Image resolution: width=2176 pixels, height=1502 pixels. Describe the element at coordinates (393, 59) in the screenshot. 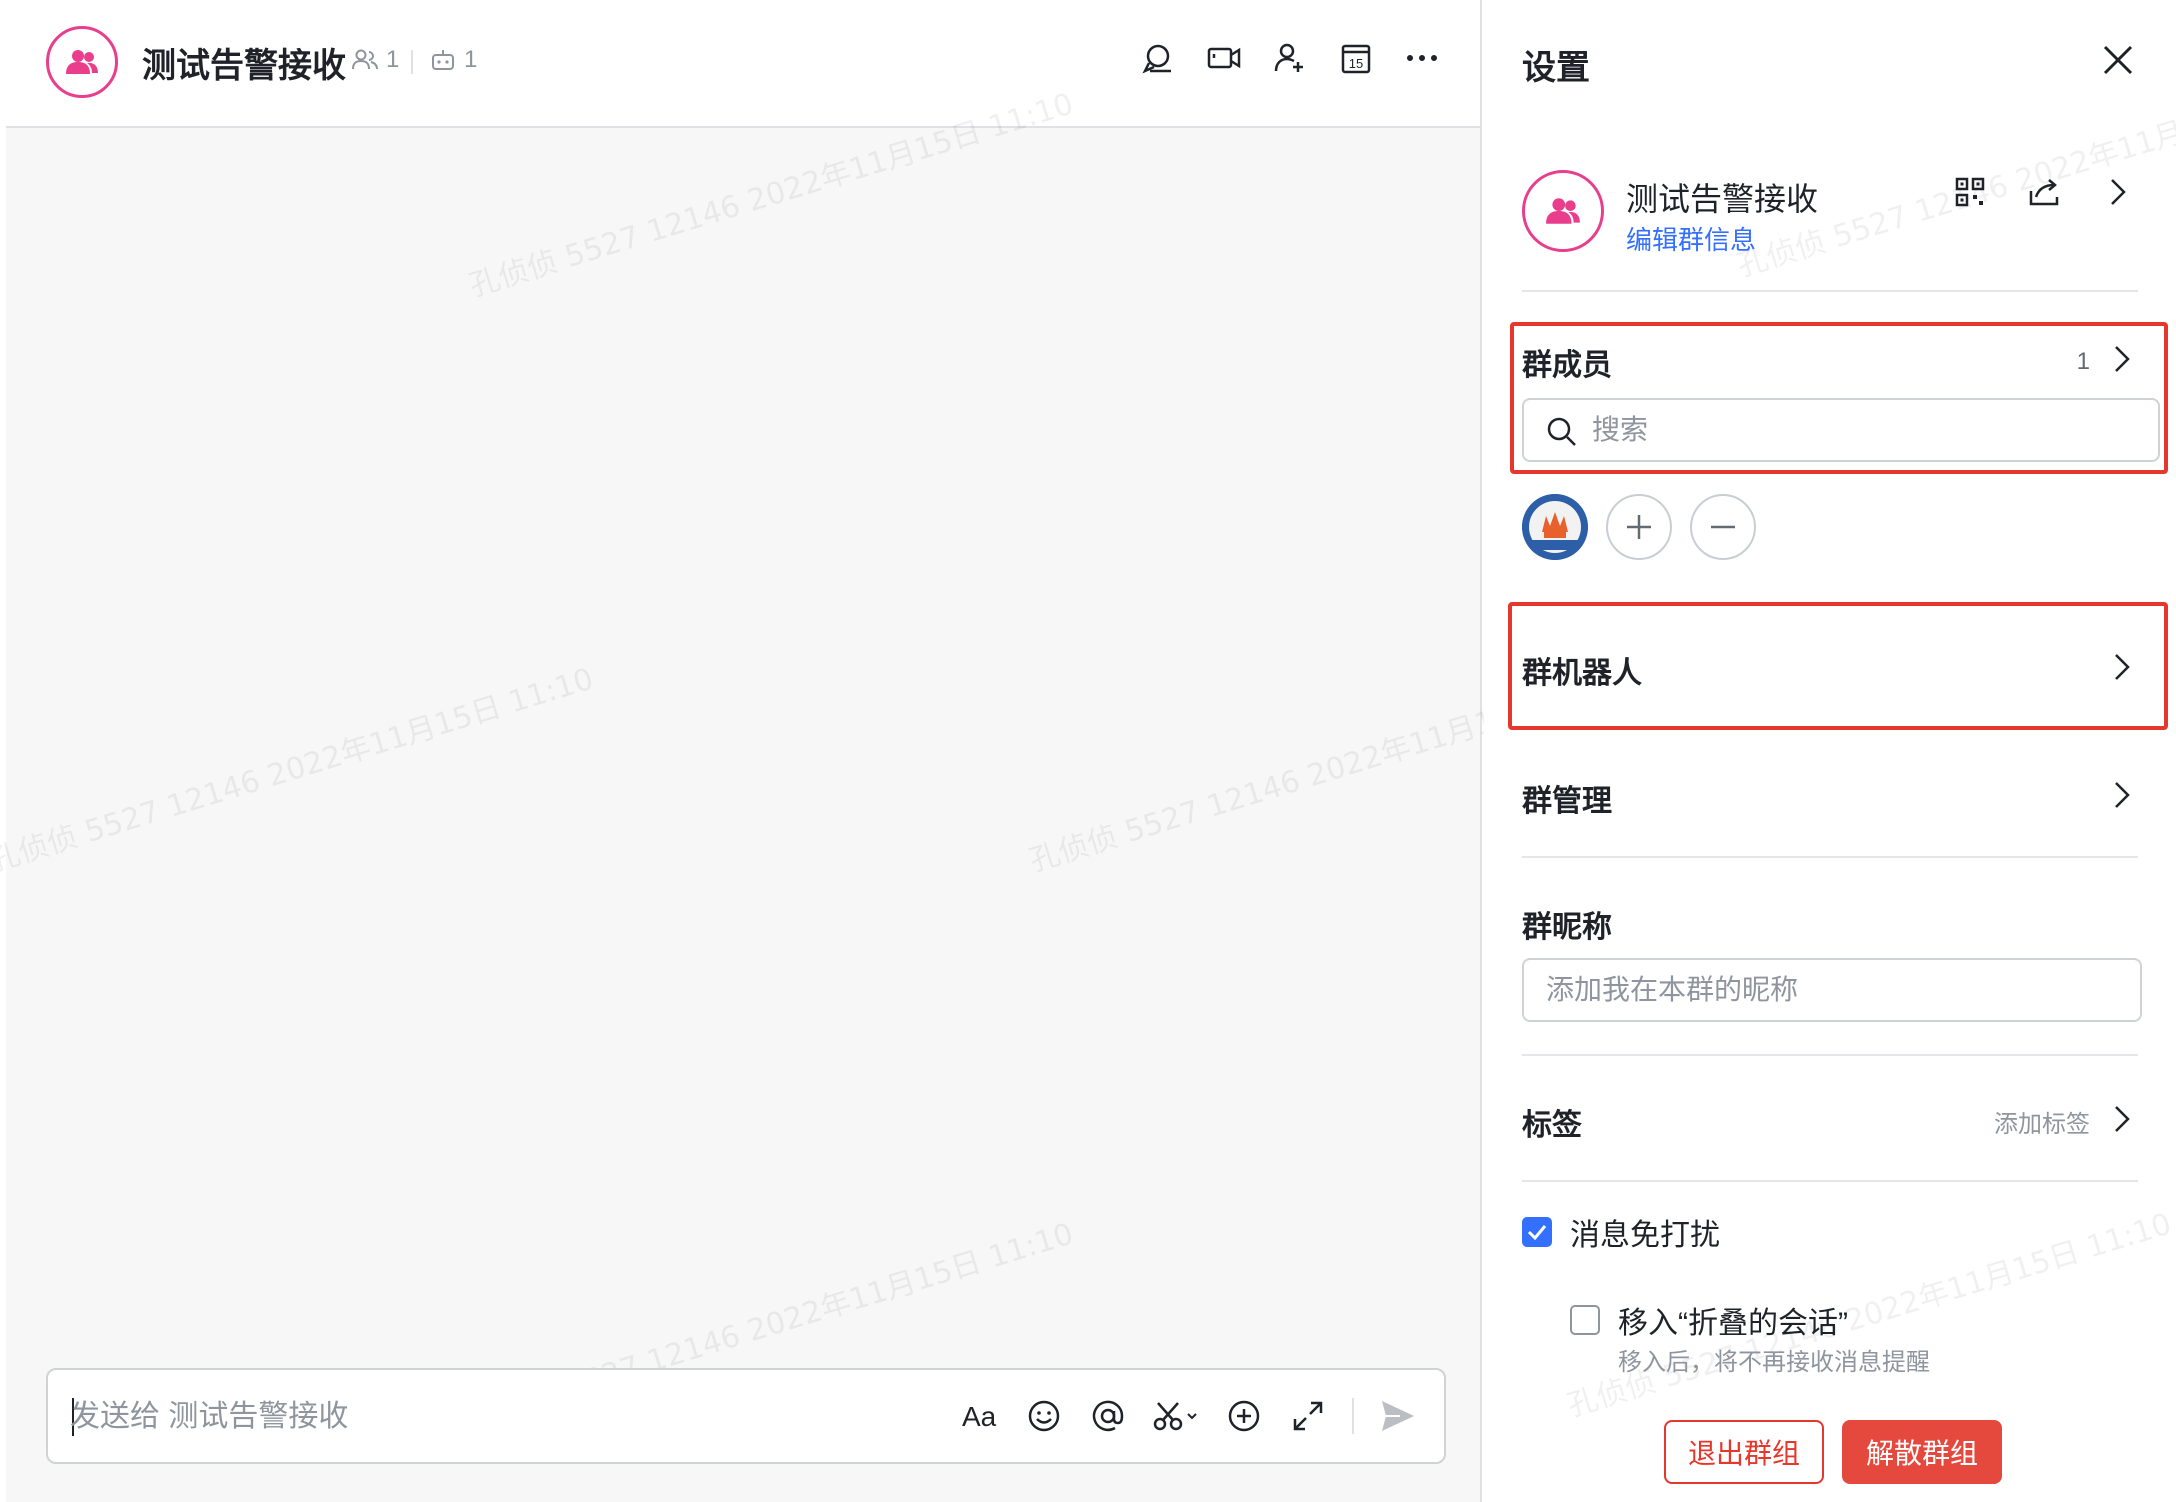

I see `member-count: 1` at that location.